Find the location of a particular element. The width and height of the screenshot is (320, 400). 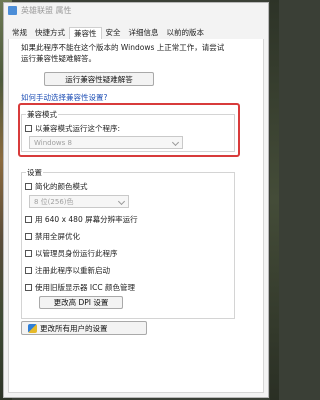

change-all-users-button: 更改所有用户的设置 is located at coordinates (84, 328).